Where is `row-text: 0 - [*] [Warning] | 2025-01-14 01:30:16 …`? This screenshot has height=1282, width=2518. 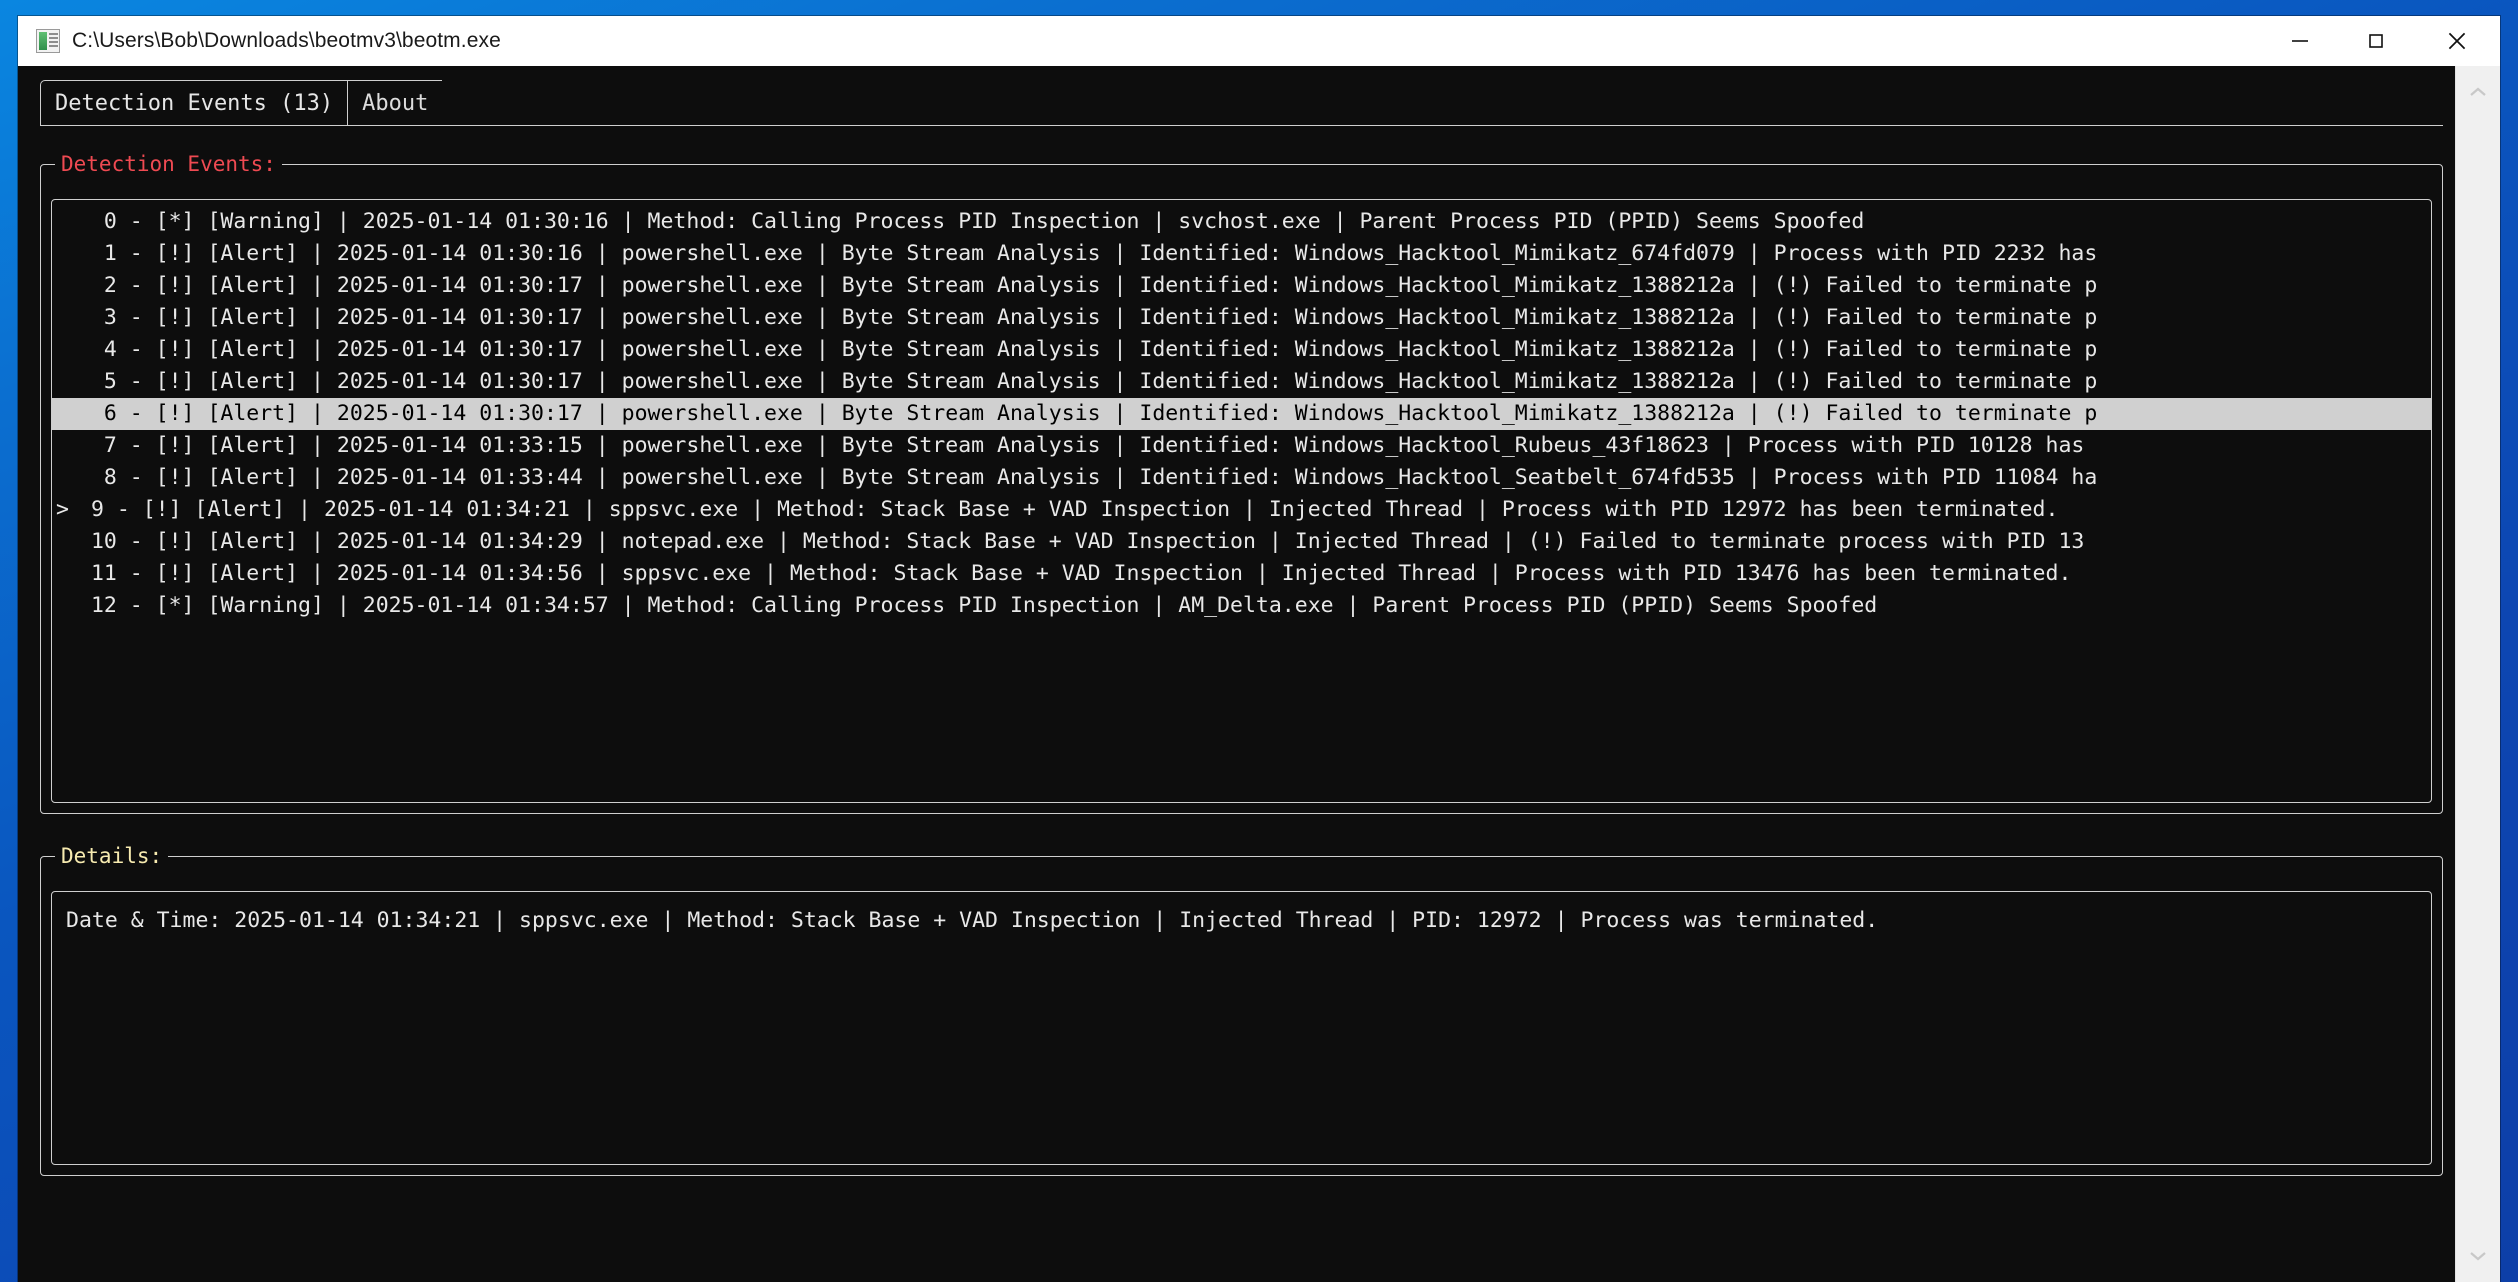
row-text: 0 - [*] [Warning] | 2025-01-14 01:30:16 … is located at coordinates (971, 221).